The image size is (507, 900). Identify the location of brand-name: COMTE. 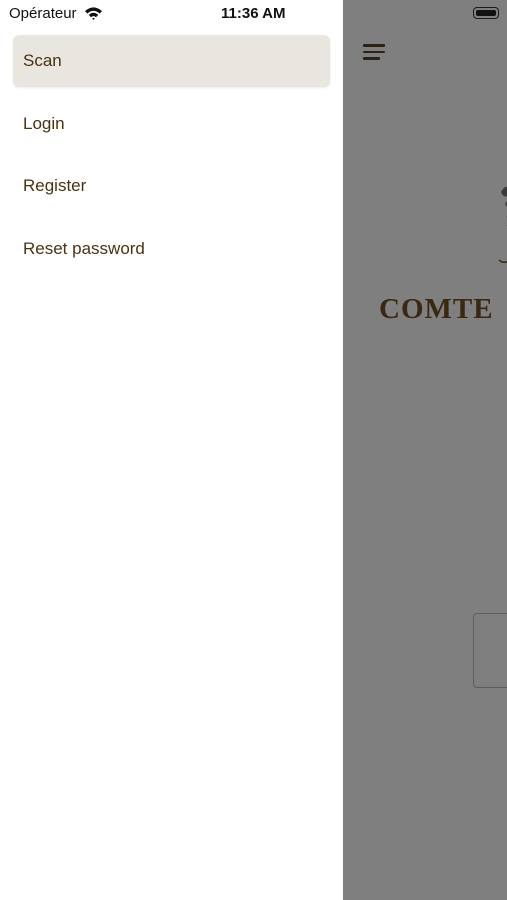
(436, 309).